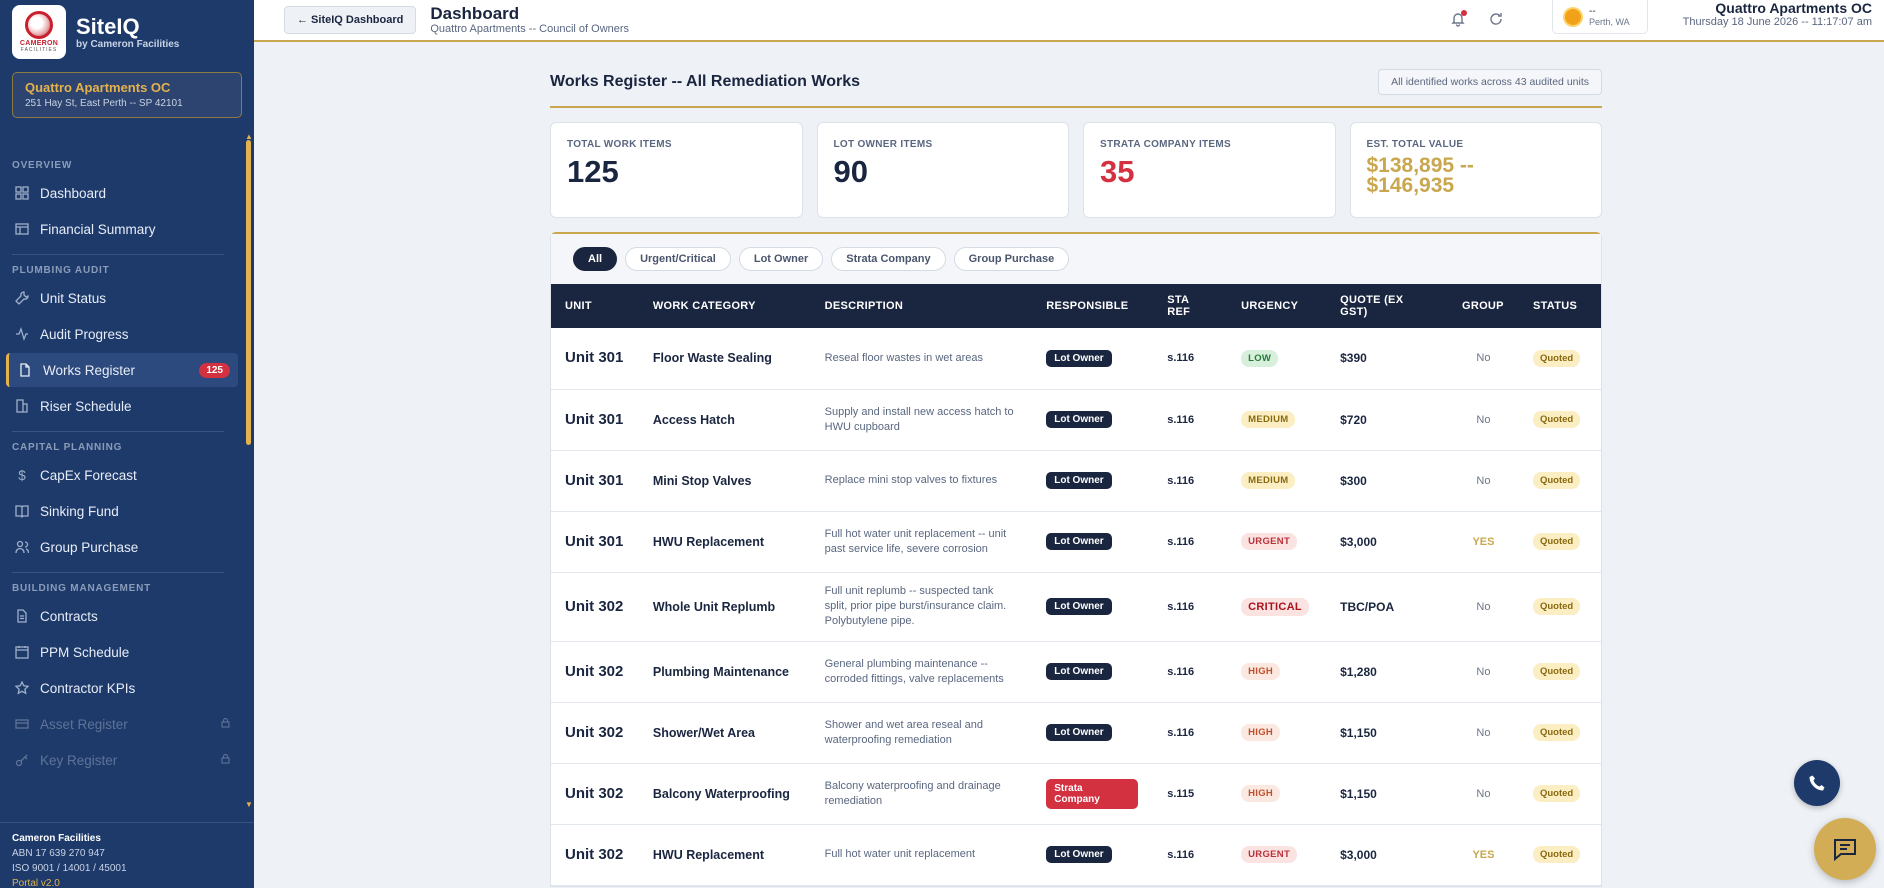 This screenshot has height=888, width=1884. I want to click on filter-chip-all: All, so click(595, 259).